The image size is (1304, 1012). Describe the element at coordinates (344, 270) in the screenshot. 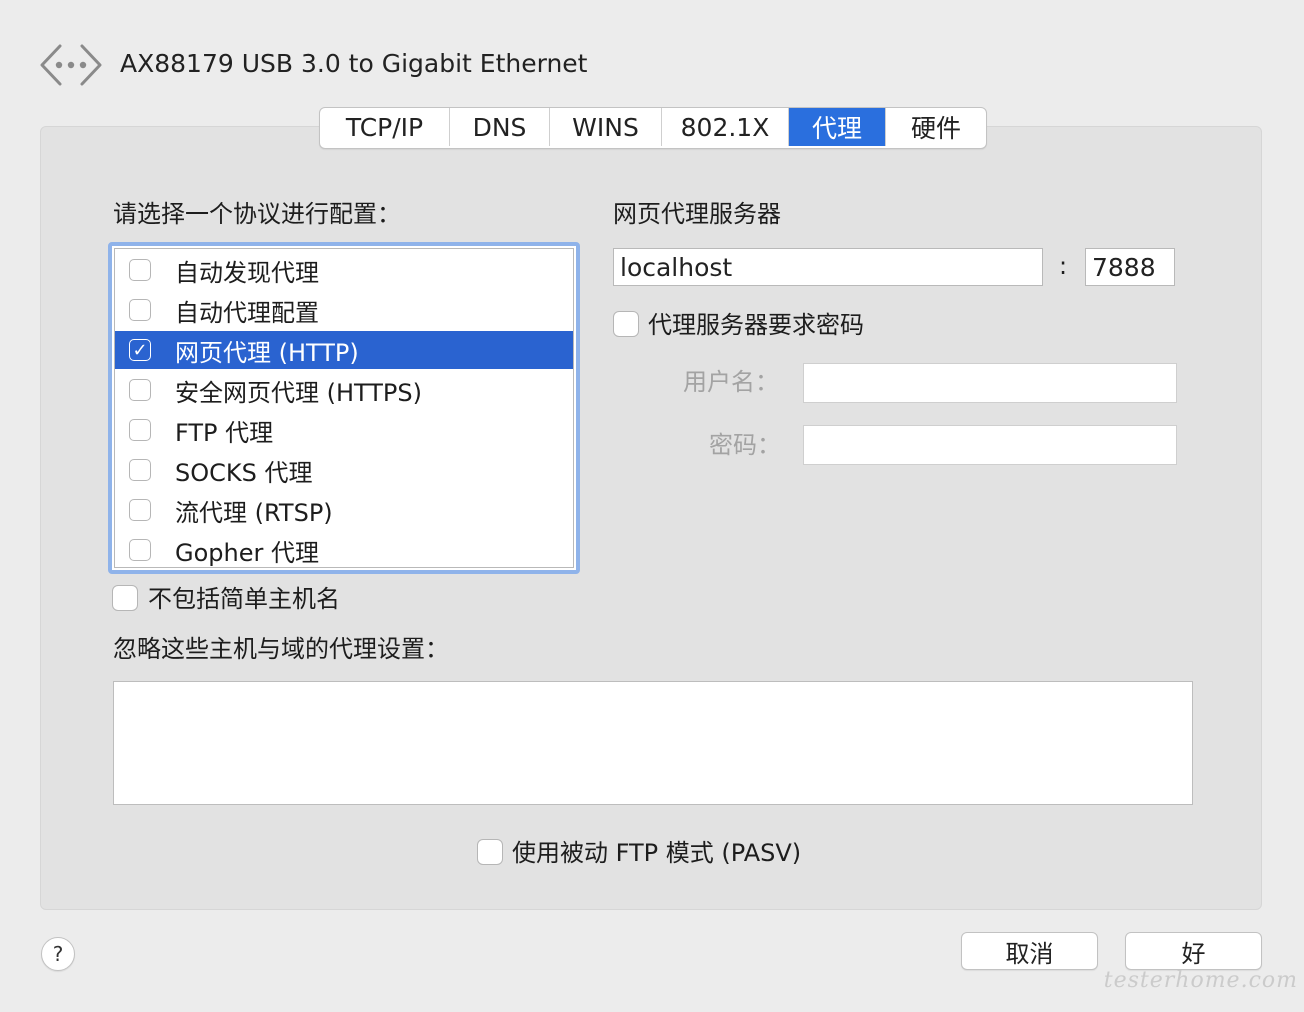

I see `protocol-item-auto-discovery: 自动发现代理` at that location.